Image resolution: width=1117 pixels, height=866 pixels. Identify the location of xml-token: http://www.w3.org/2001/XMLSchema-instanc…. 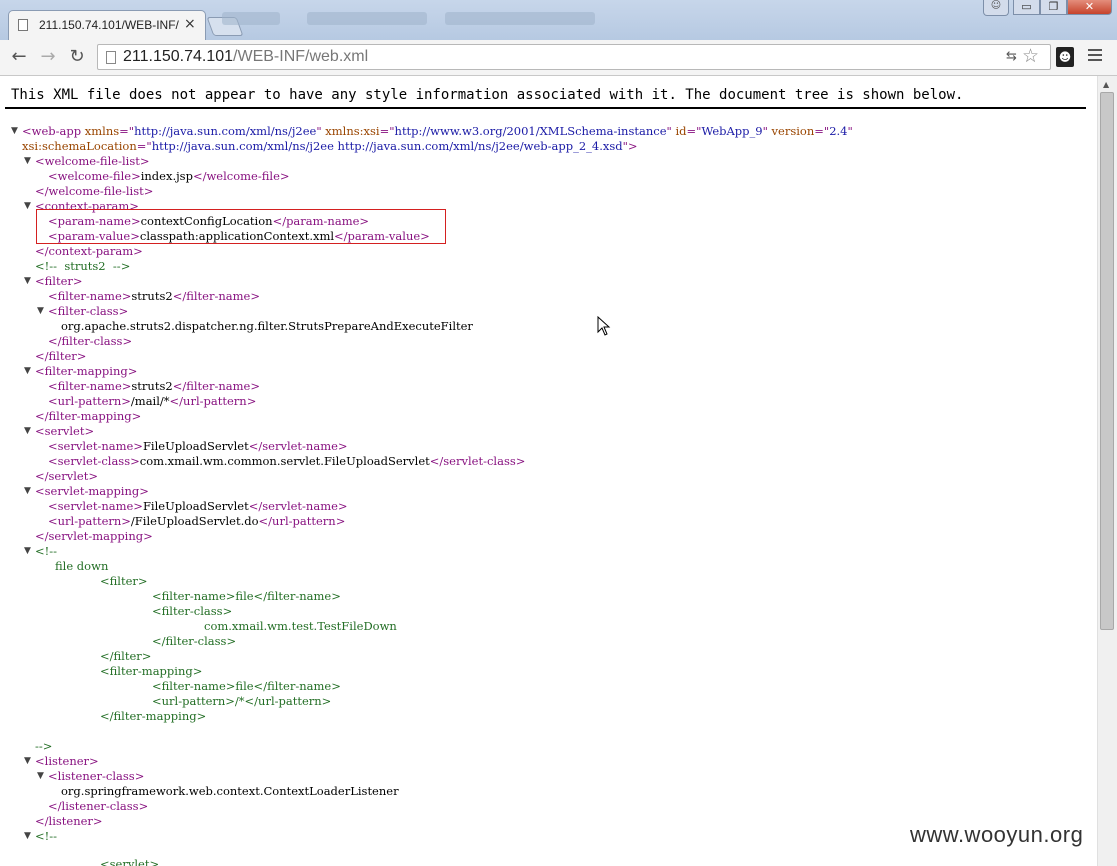
(530, 131).